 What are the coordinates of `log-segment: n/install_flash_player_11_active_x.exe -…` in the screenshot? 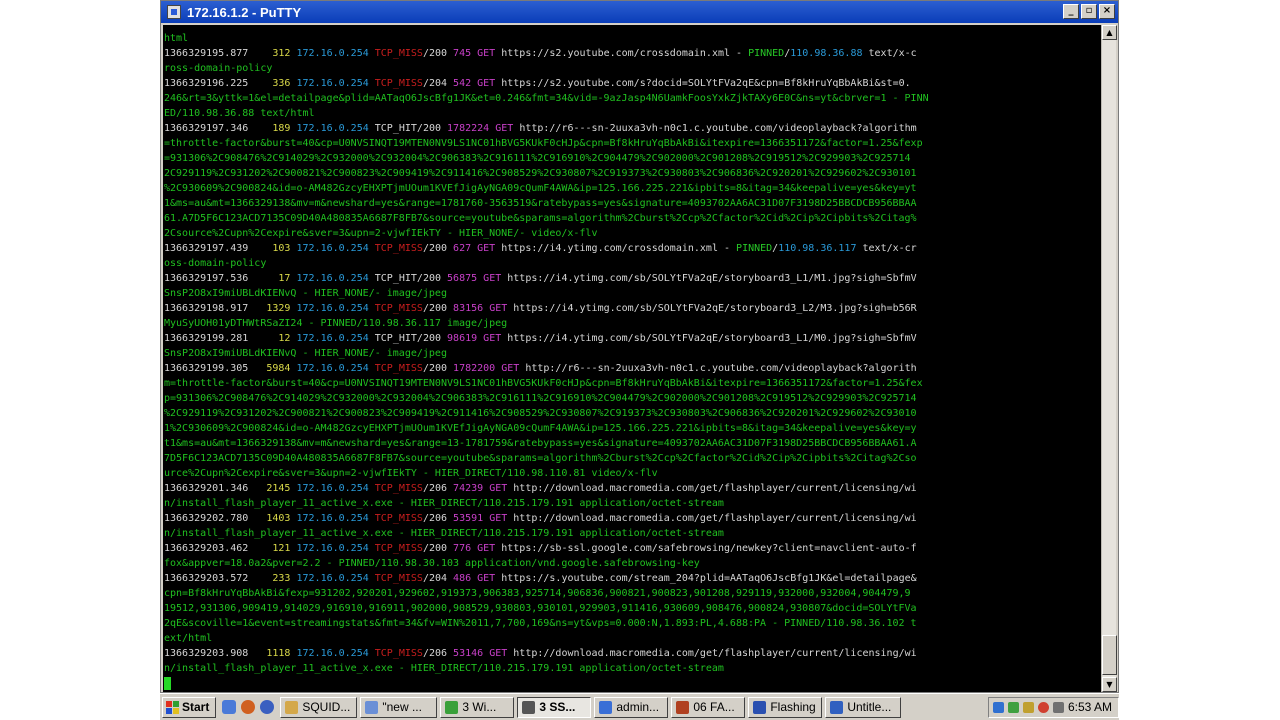 It's located at (444, 533).